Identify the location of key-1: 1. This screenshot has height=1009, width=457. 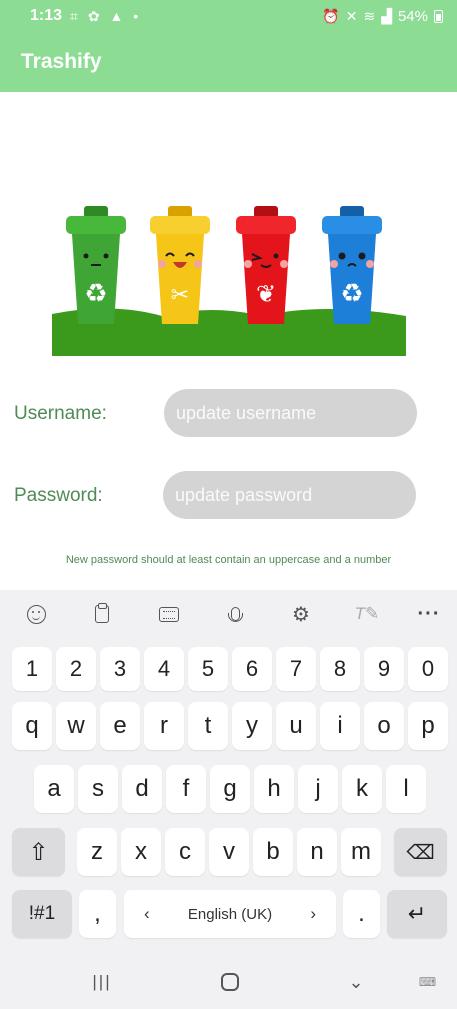
(32, 669).